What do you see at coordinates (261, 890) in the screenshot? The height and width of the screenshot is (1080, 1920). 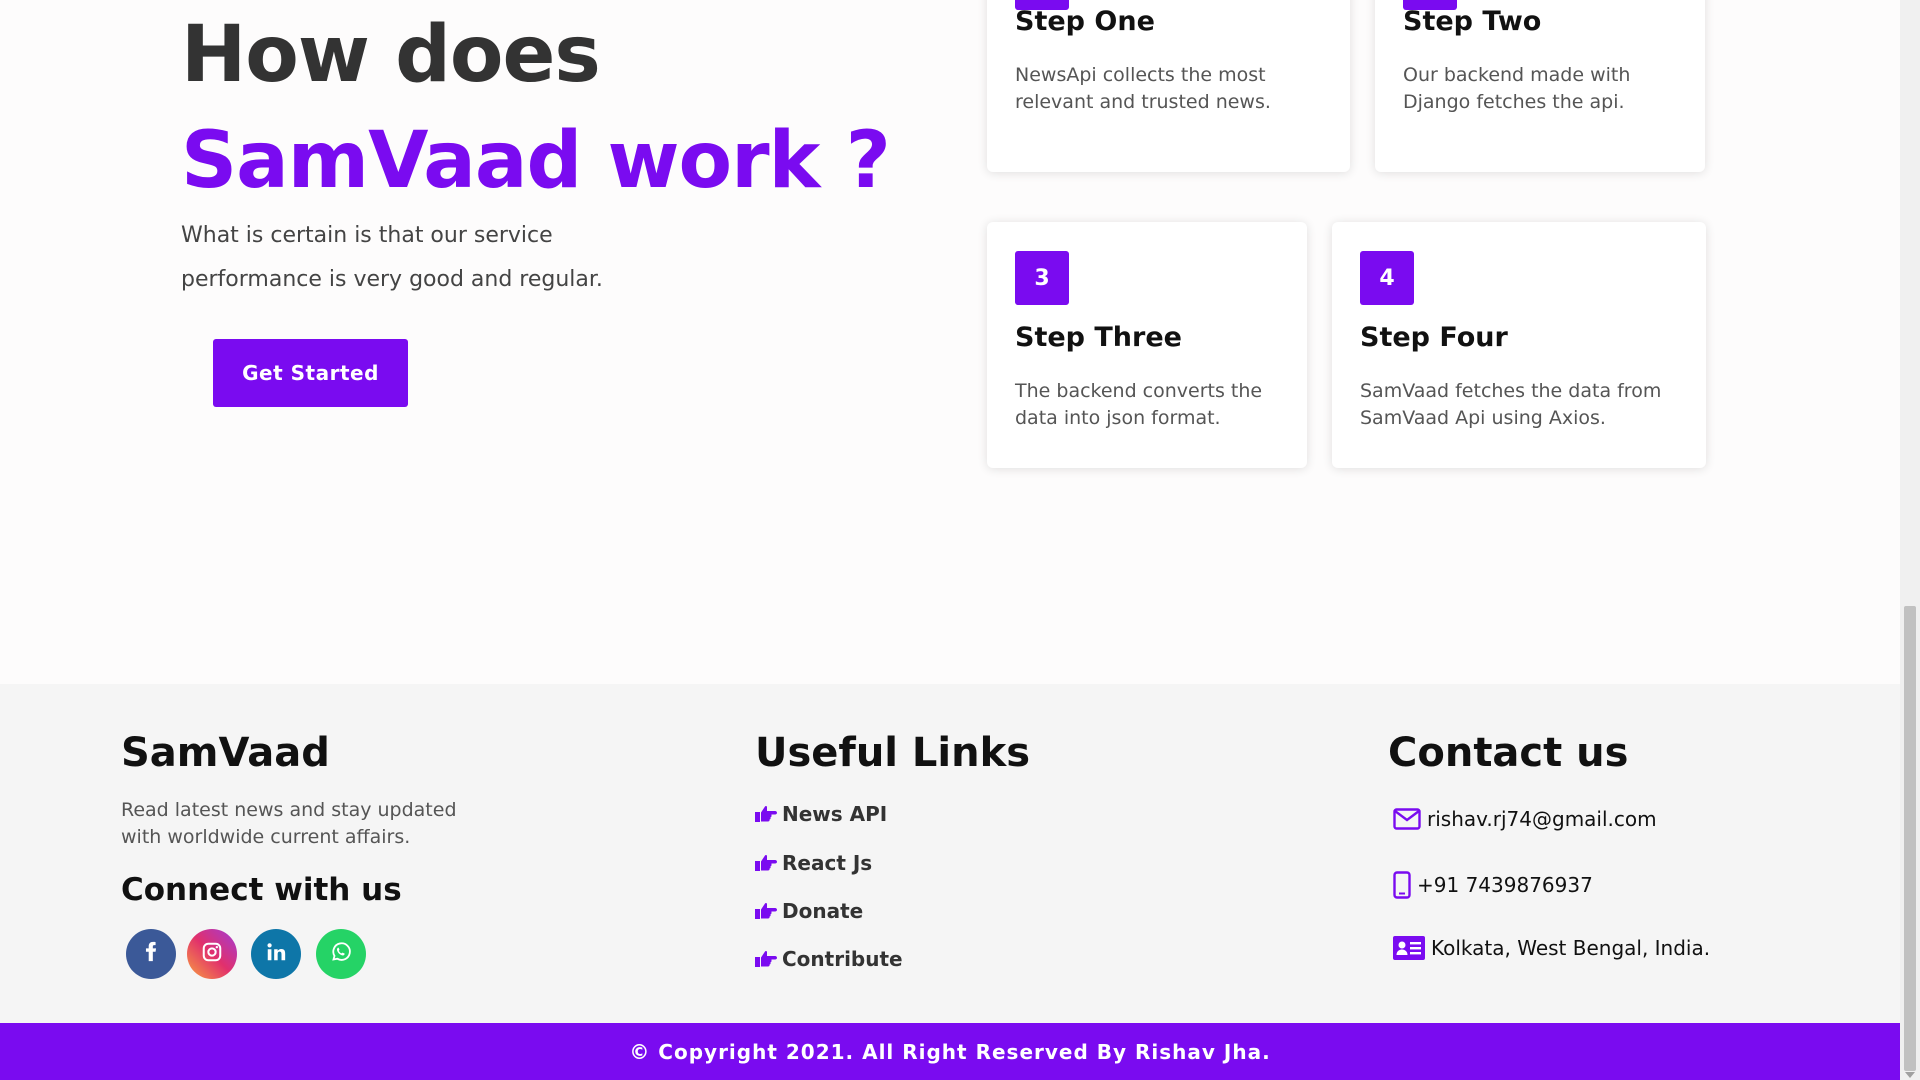 I see `connect-heading: Connect with us` at bounding box center [261, 890].